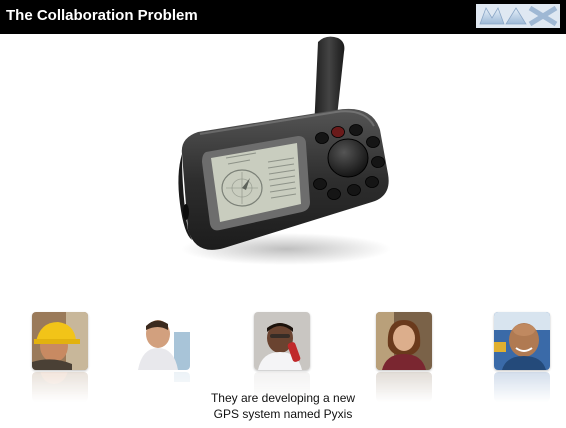 This screenshot has width=566, height=428. What do you see at coordinates (518, 16) in the screenshot?
I see `max-logo-icon` at bounding box center [518, 16].